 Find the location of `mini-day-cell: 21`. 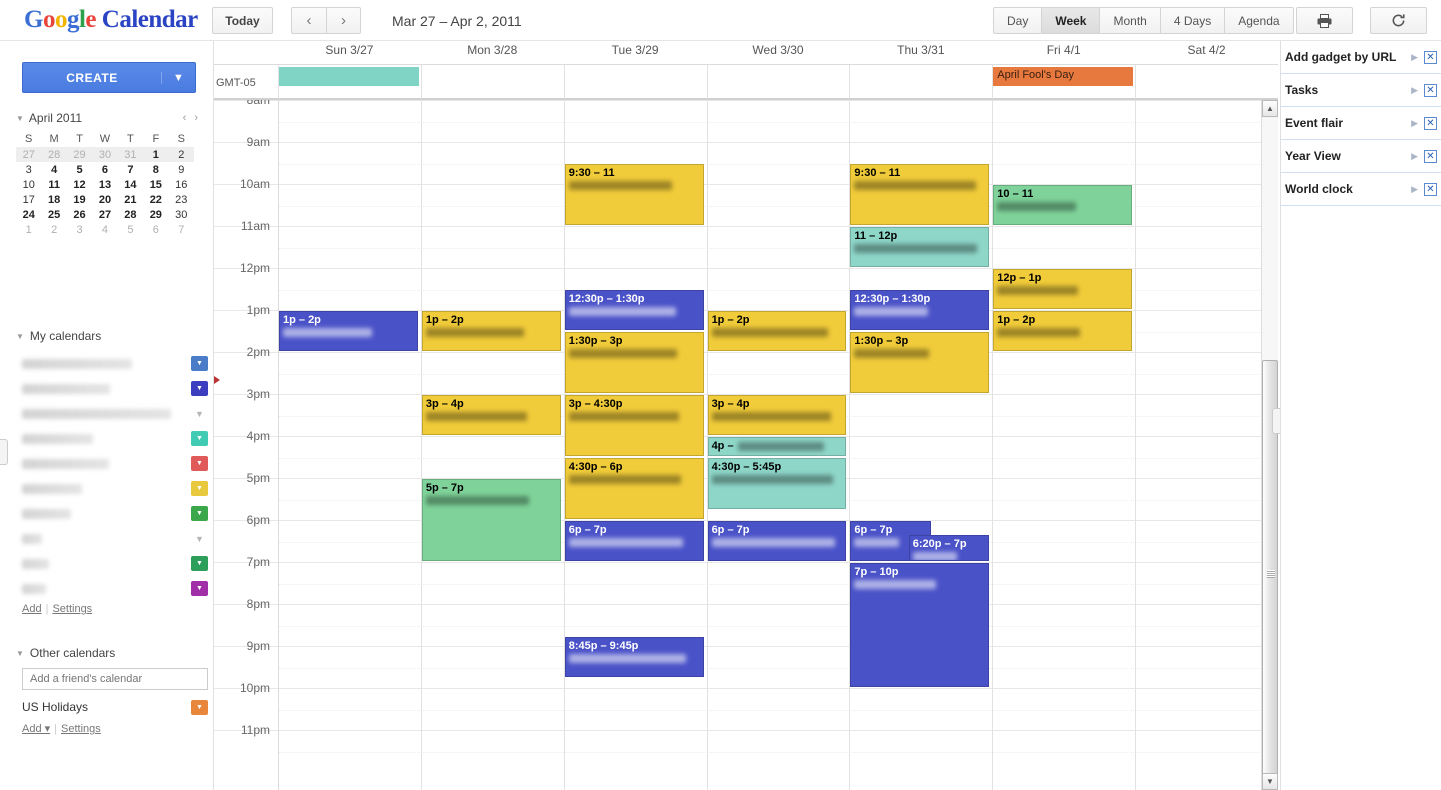

mini-day-cell: 21 is located at coordinates (130, 199).